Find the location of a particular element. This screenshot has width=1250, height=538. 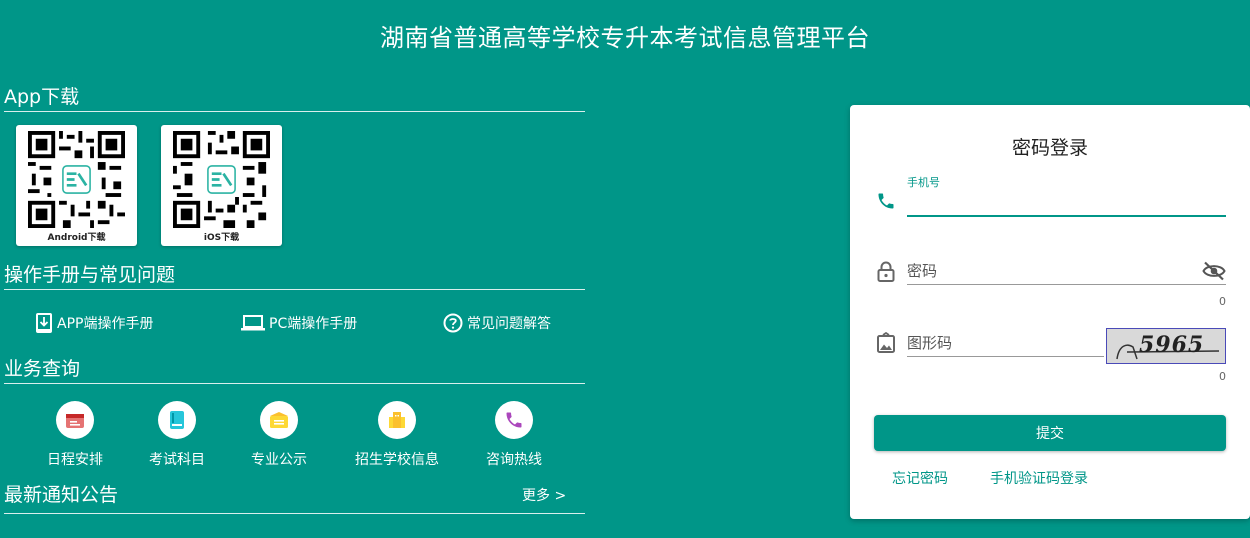

sms-login-link: 手机验证码登录 is located at coordinates (1039, 478).